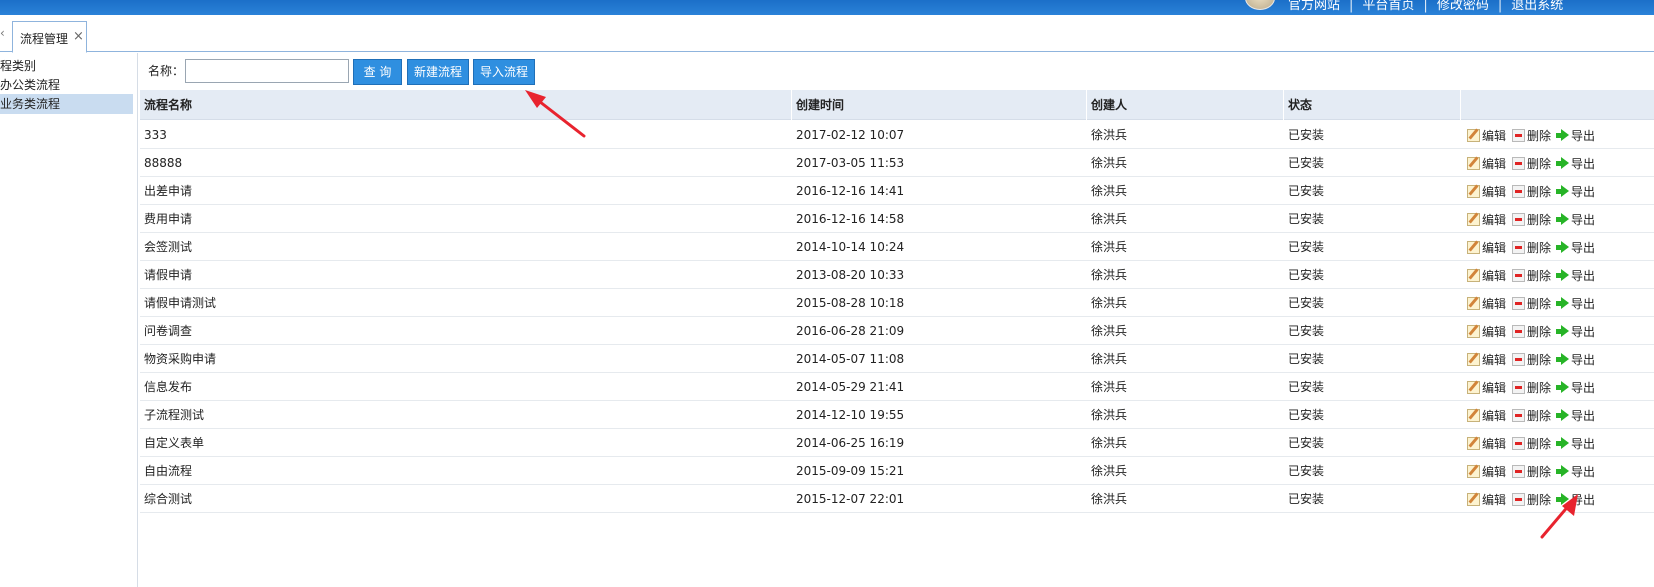 The height and width of the screenshot is (587, 1654). I want to click on actions-cell: 编辑 删除 导出, so click(1556, 247).